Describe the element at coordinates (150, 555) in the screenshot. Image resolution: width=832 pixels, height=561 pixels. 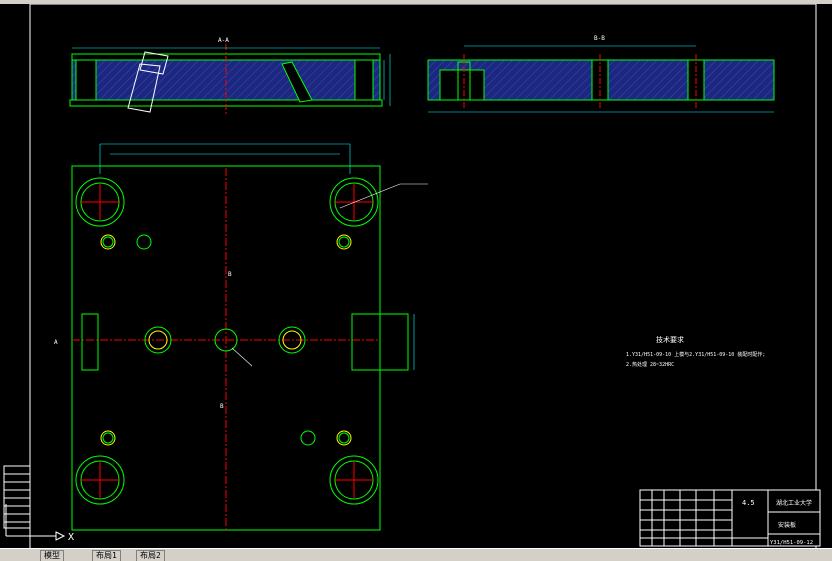
I see `tab-layout2: 布局2` at that location.